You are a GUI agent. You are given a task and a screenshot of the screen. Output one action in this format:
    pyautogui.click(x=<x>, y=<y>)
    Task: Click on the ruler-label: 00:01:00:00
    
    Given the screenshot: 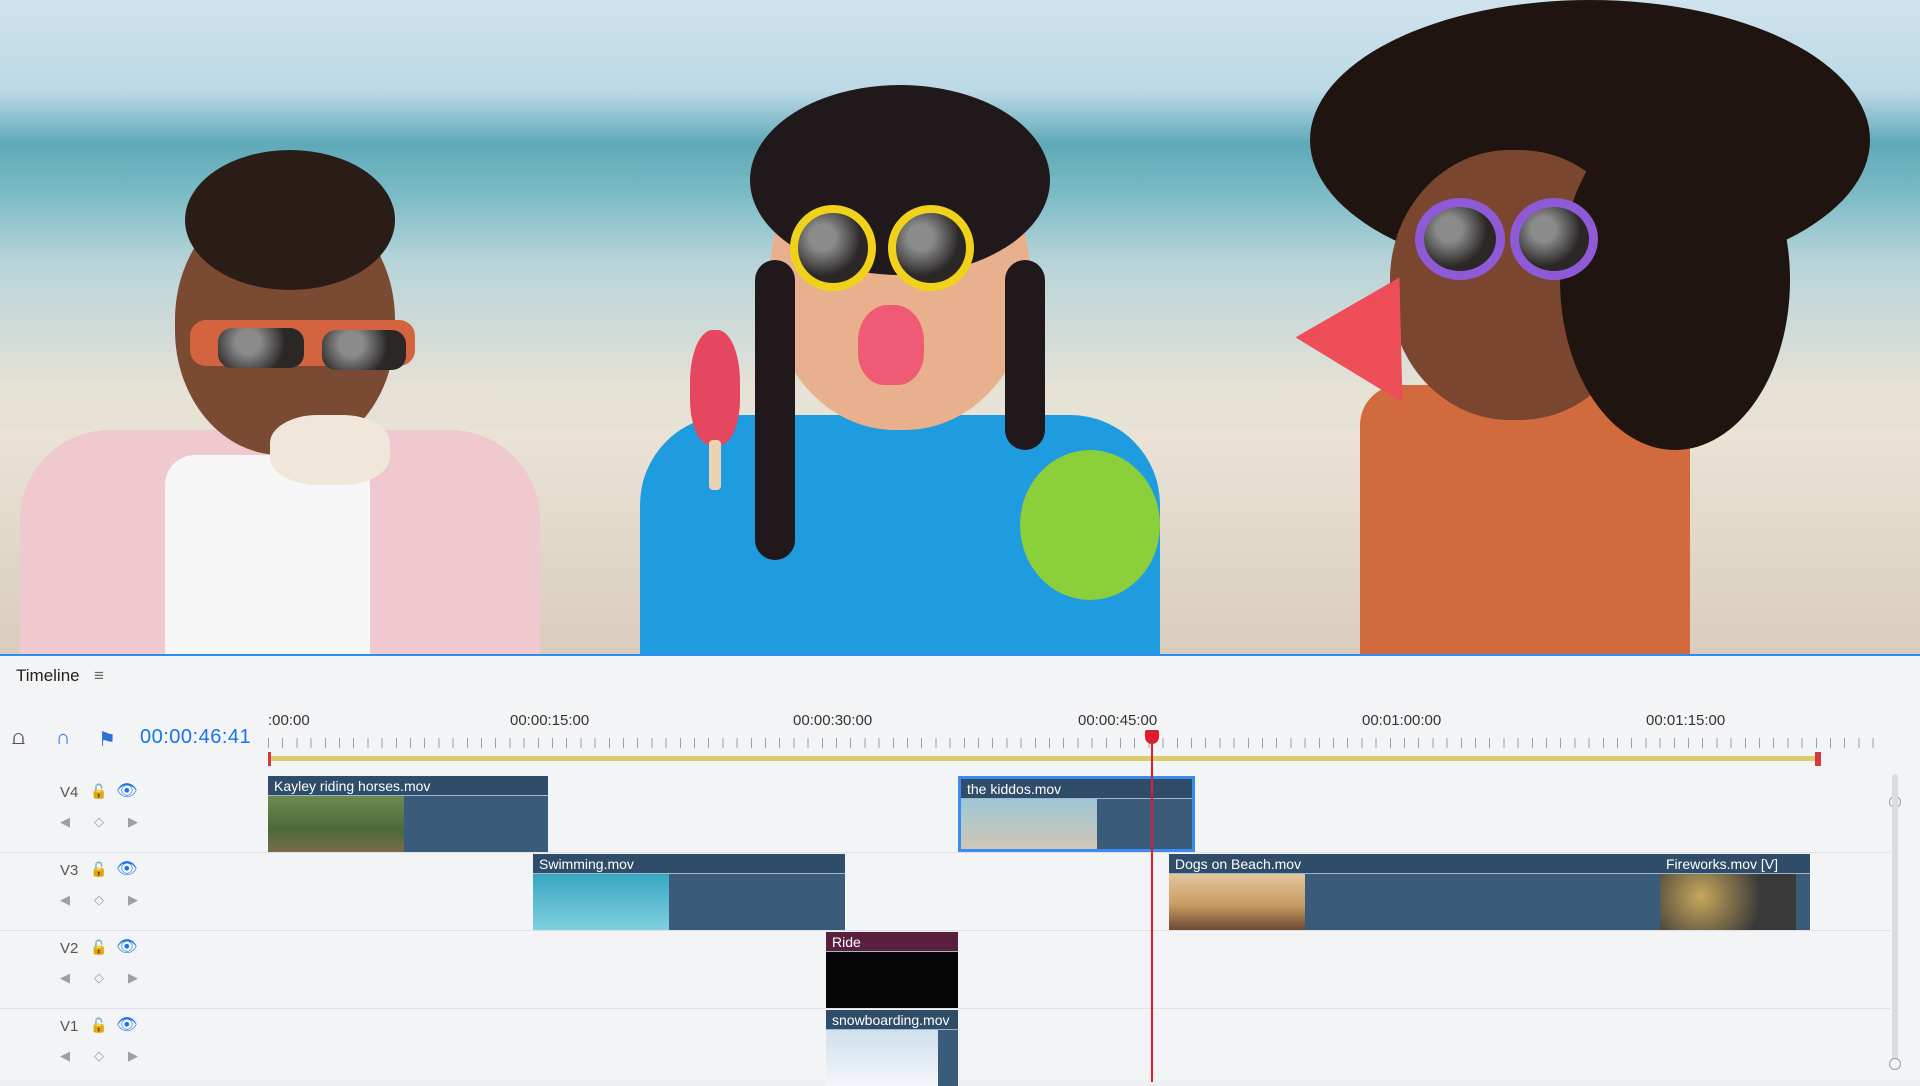 What is the action you would take?
    pyautogui.click(x=1402, y=720)
    